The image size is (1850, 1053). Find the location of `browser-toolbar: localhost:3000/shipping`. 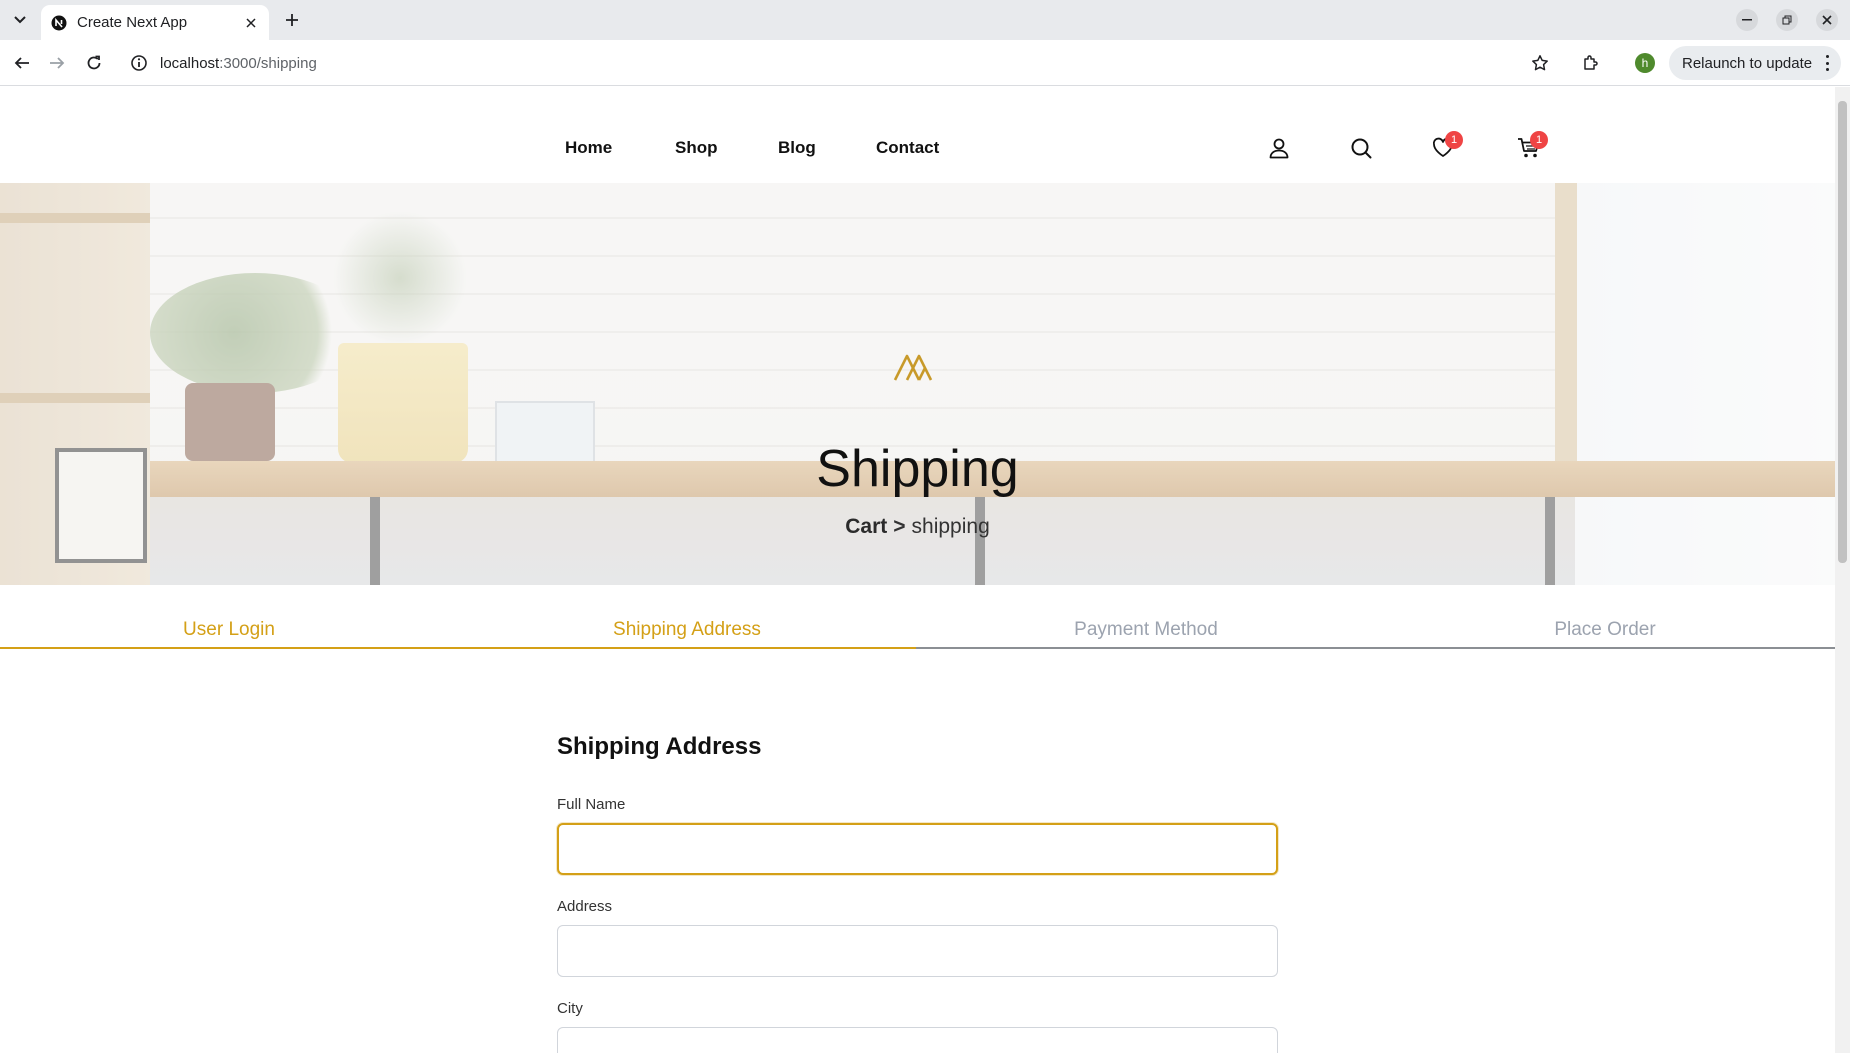

browser-toolbar: localhost:3000/shipping is located at coordinates (925, 63).